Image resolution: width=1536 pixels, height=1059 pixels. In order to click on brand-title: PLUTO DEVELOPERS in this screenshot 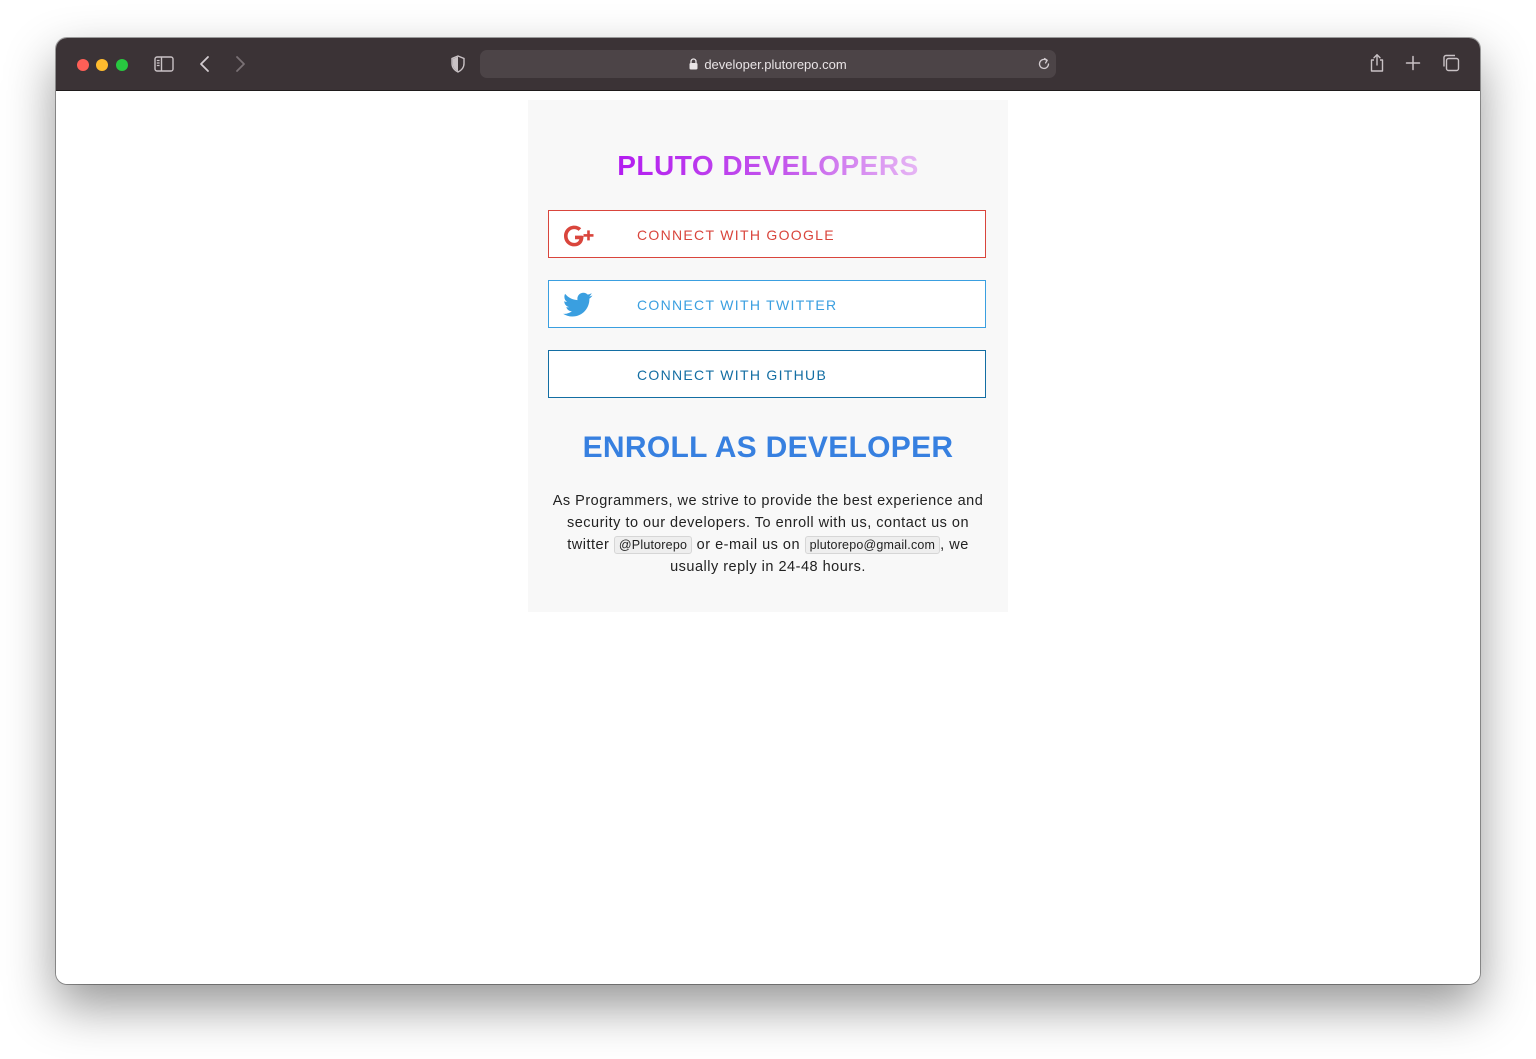, I will do `click(768, 166)`.